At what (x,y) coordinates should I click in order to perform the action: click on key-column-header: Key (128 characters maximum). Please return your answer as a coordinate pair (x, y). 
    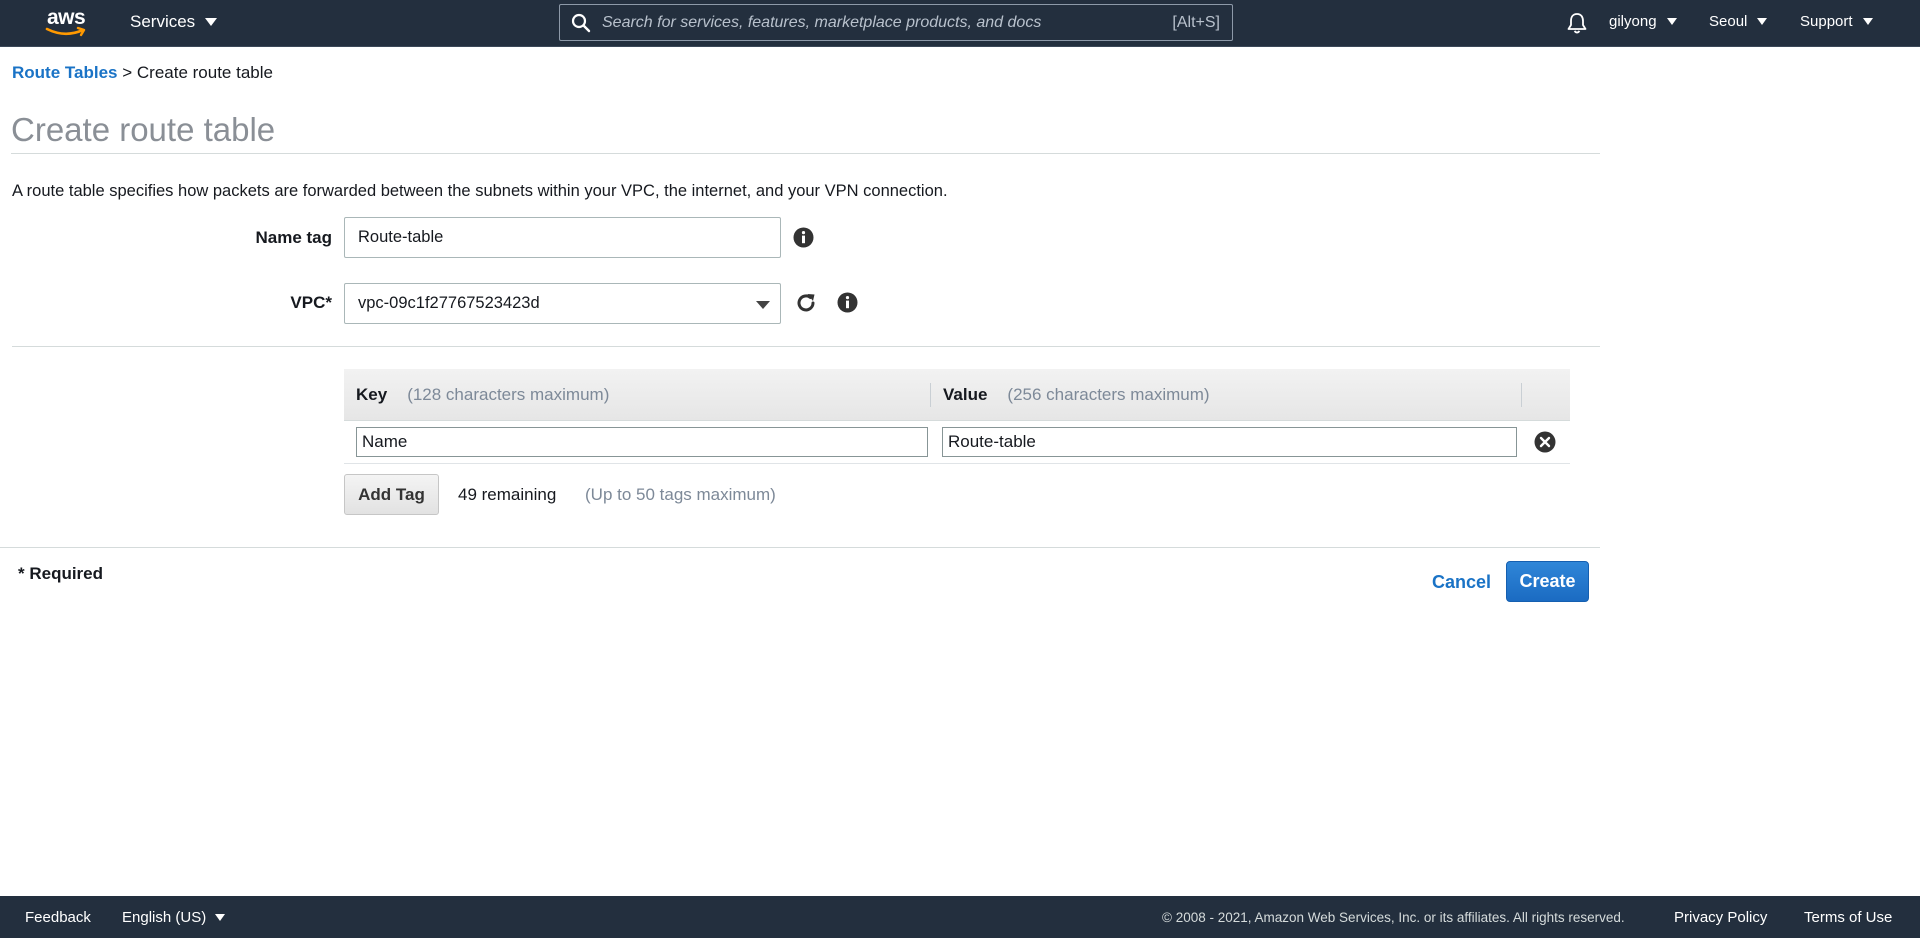
    Looking at the image, I should click on (637, 394).